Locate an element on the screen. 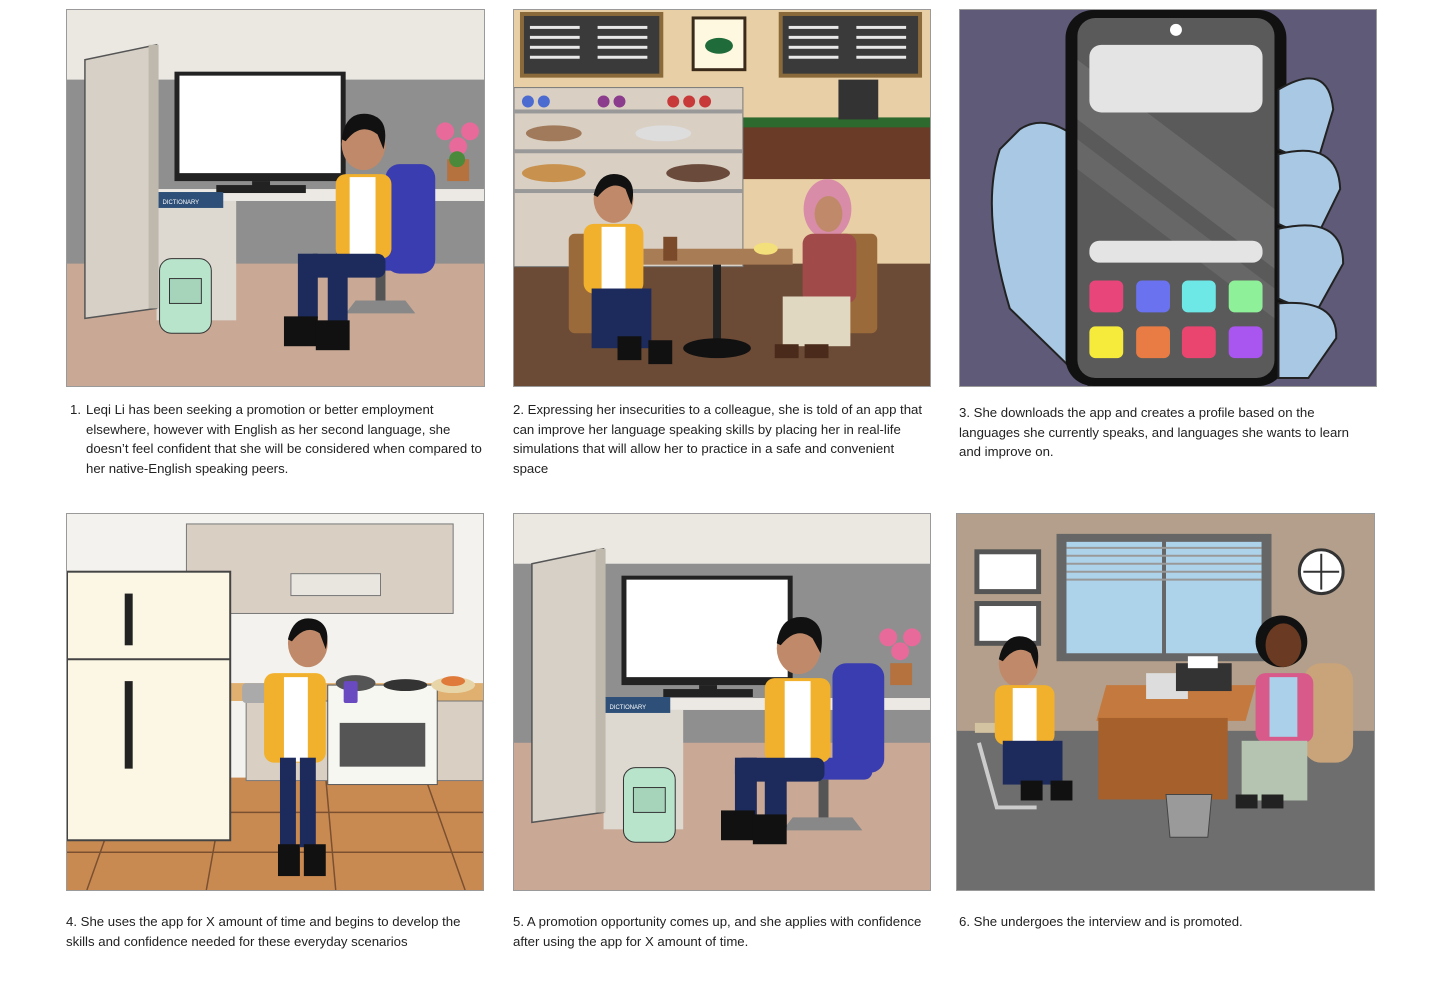 This screenshot has width=1445, height=983. panel-2-cafe-scene is located at coordinates (722, 198).